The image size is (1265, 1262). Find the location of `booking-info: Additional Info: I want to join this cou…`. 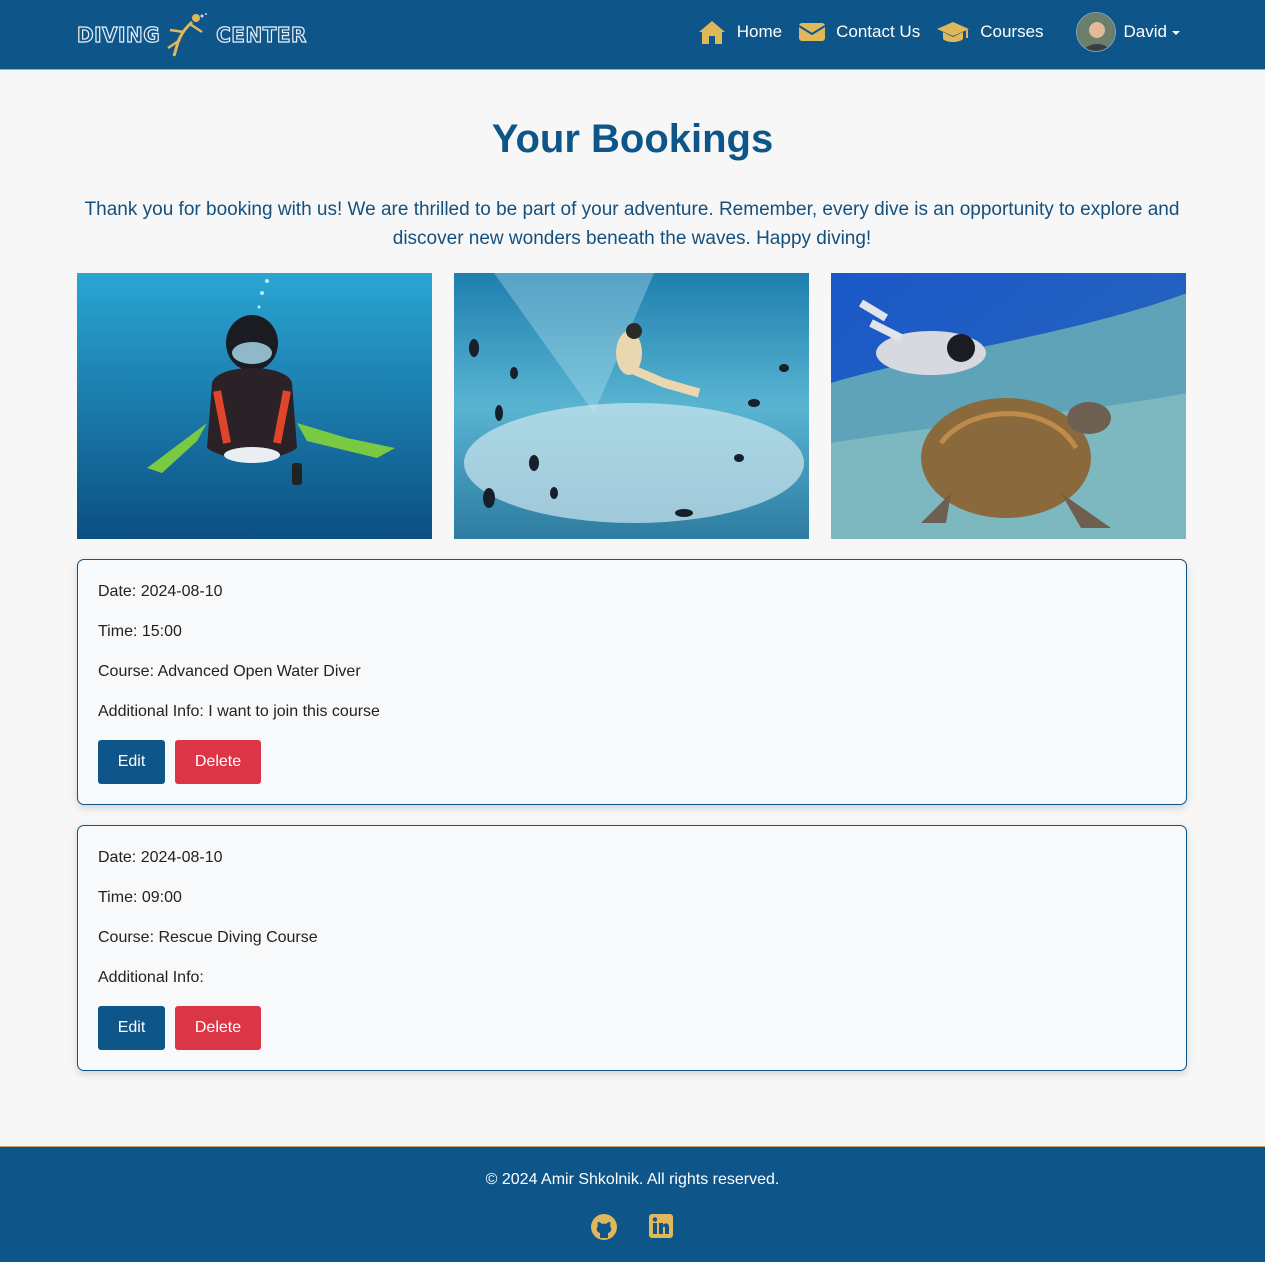

booking-info: Additional Info: I want to join this cou… is located at coordinates (239, 711).